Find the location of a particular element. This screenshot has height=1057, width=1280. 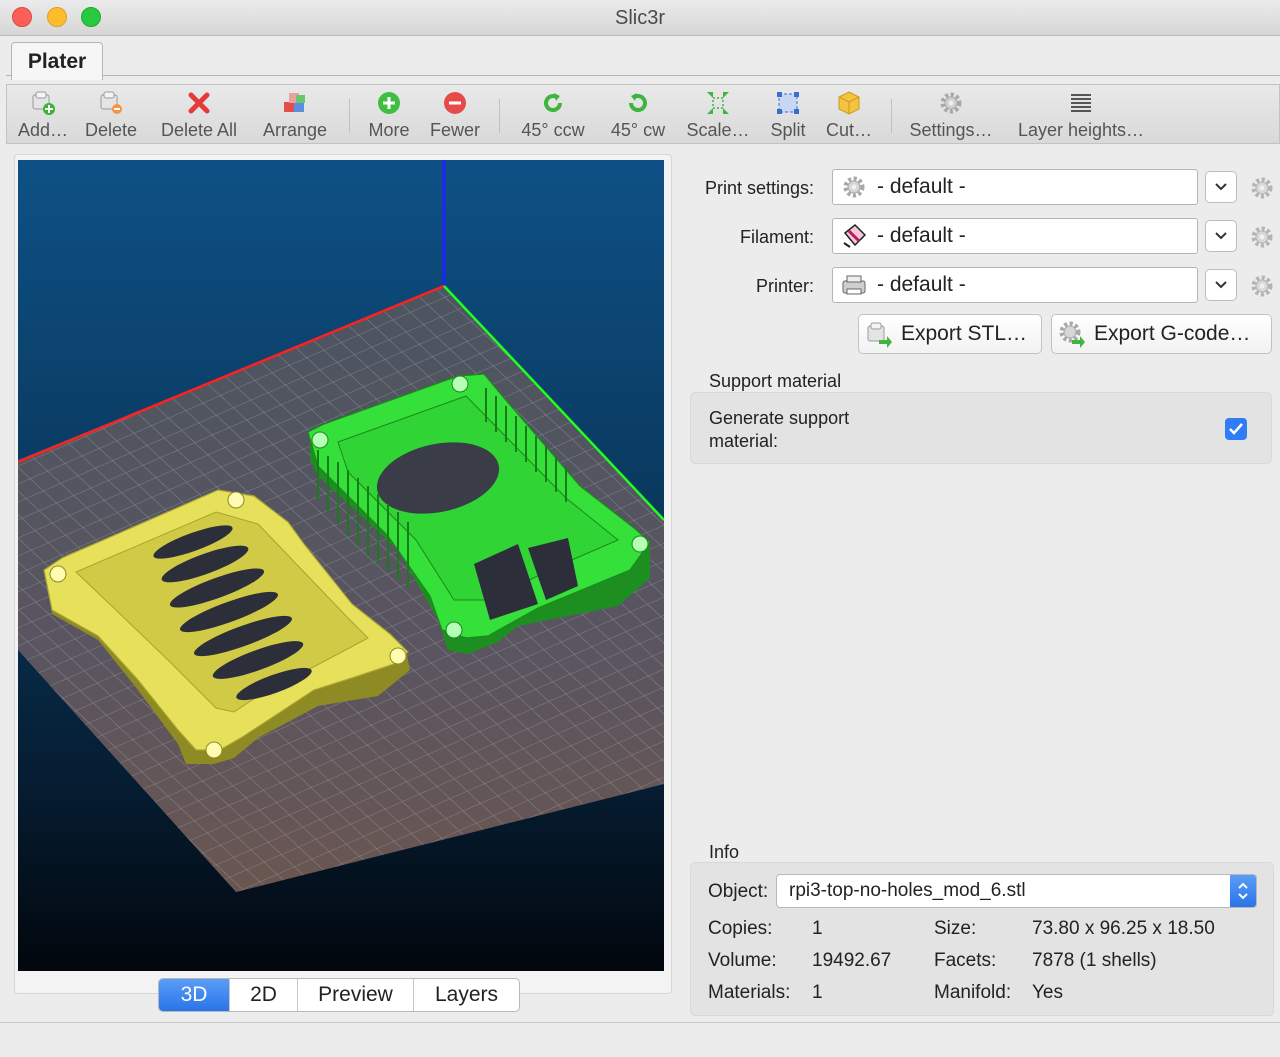

printer-edit-button is located at coordinates (1262, 286).